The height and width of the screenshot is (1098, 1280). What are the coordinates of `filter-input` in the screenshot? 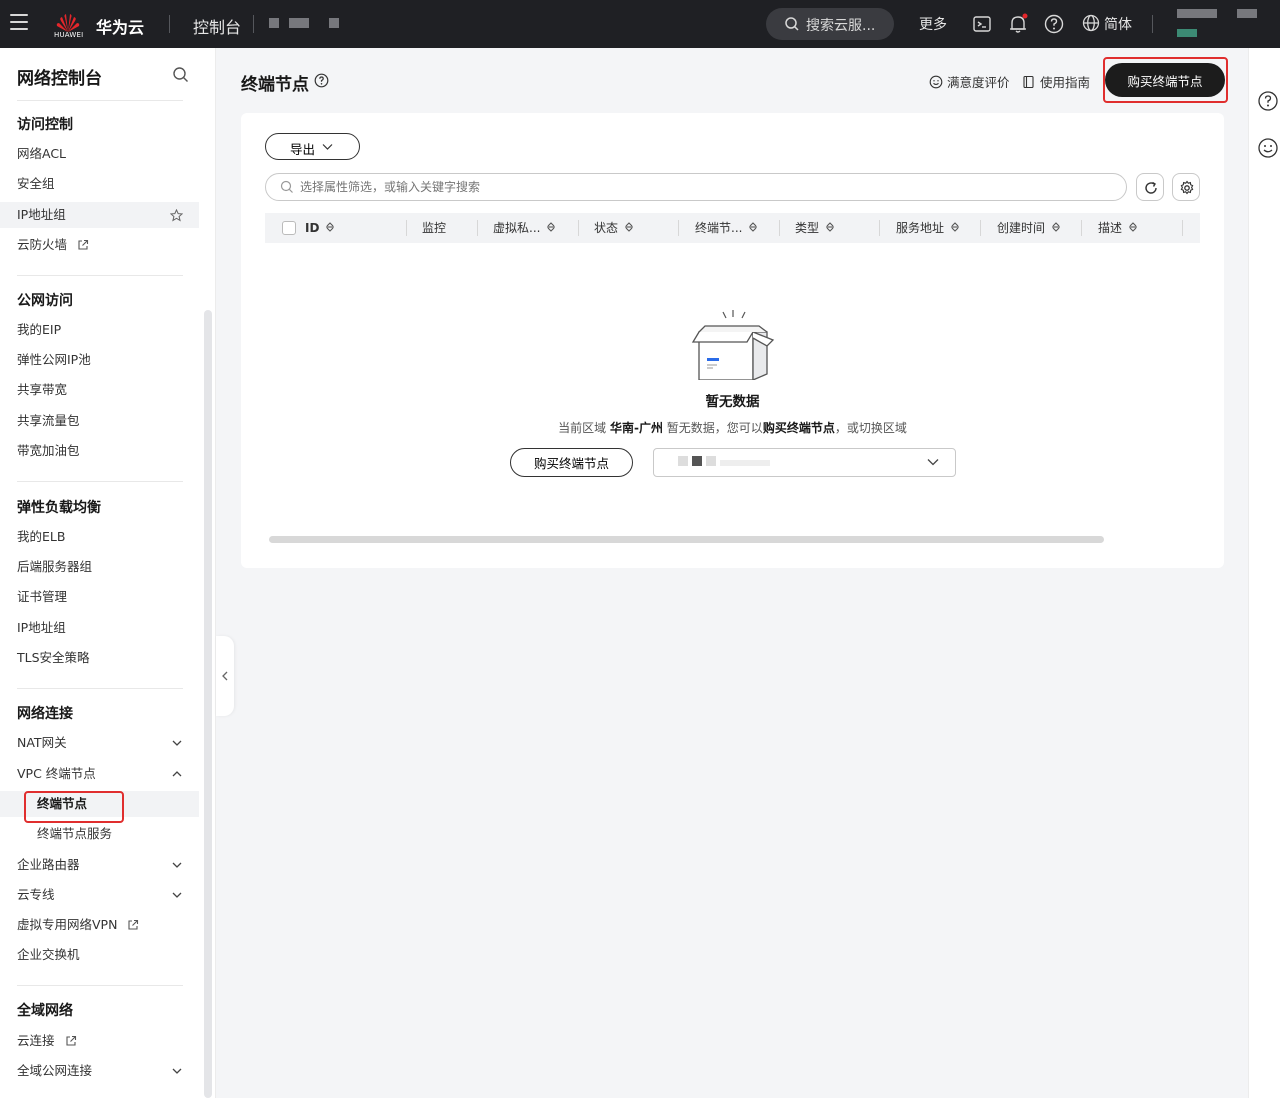 It's located at (700, 187).